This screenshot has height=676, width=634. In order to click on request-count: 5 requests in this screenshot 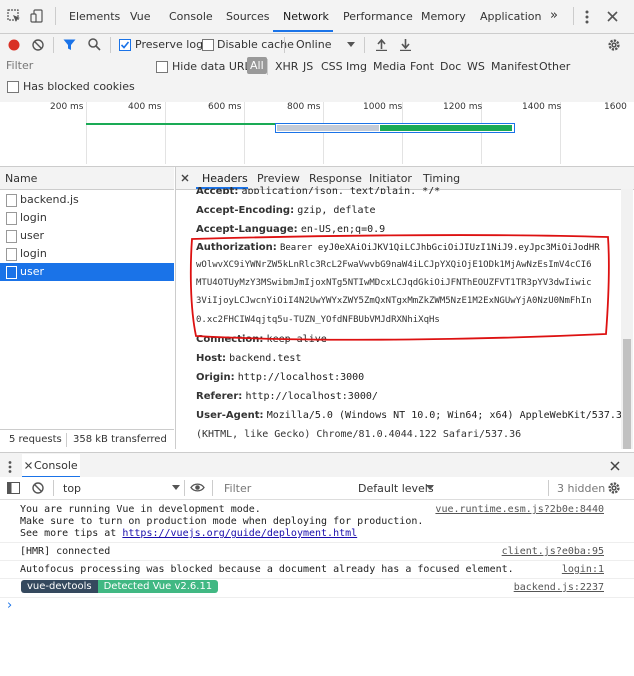, I will do `click(35, 439)`.